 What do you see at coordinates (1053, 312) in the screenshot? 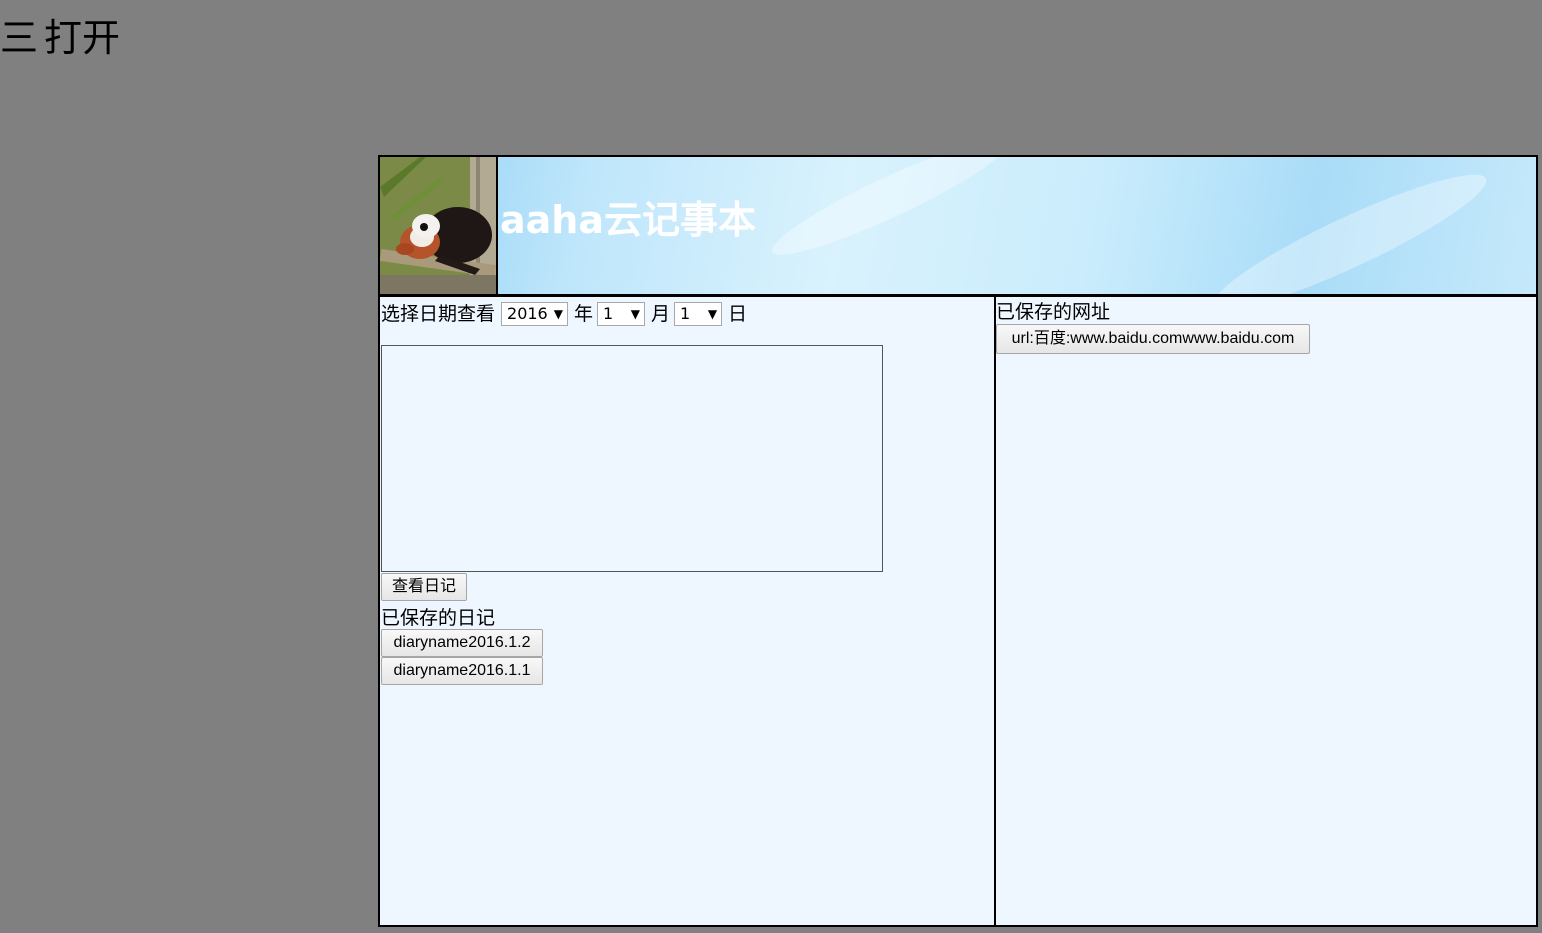
I see `saved-urls-label: 已保存的网址` at bounding box center [1053, 312].